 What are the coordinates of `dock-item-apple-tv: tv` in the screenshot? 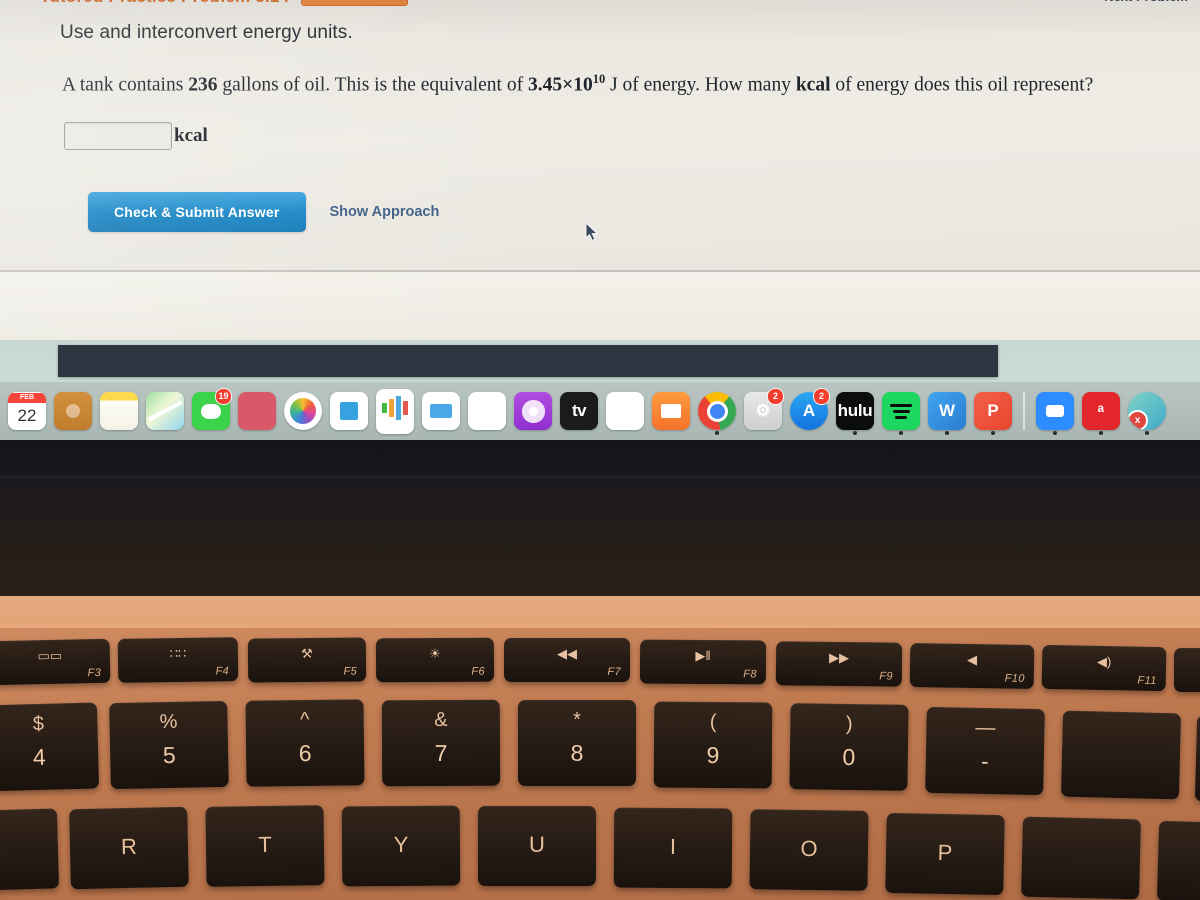 It's located at (579, 411).